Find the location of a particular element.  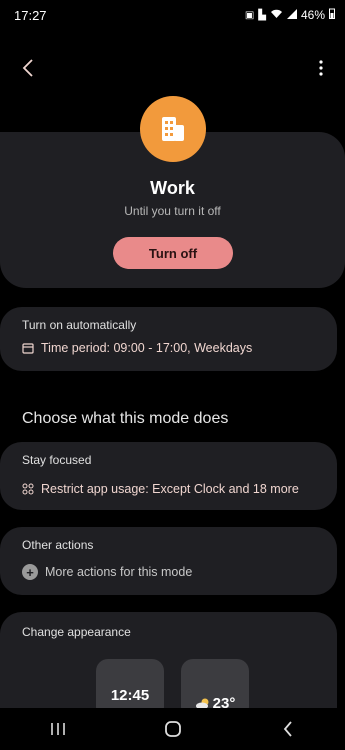

change-appearance-label: Change appearance is located at coordinates (76, 632).